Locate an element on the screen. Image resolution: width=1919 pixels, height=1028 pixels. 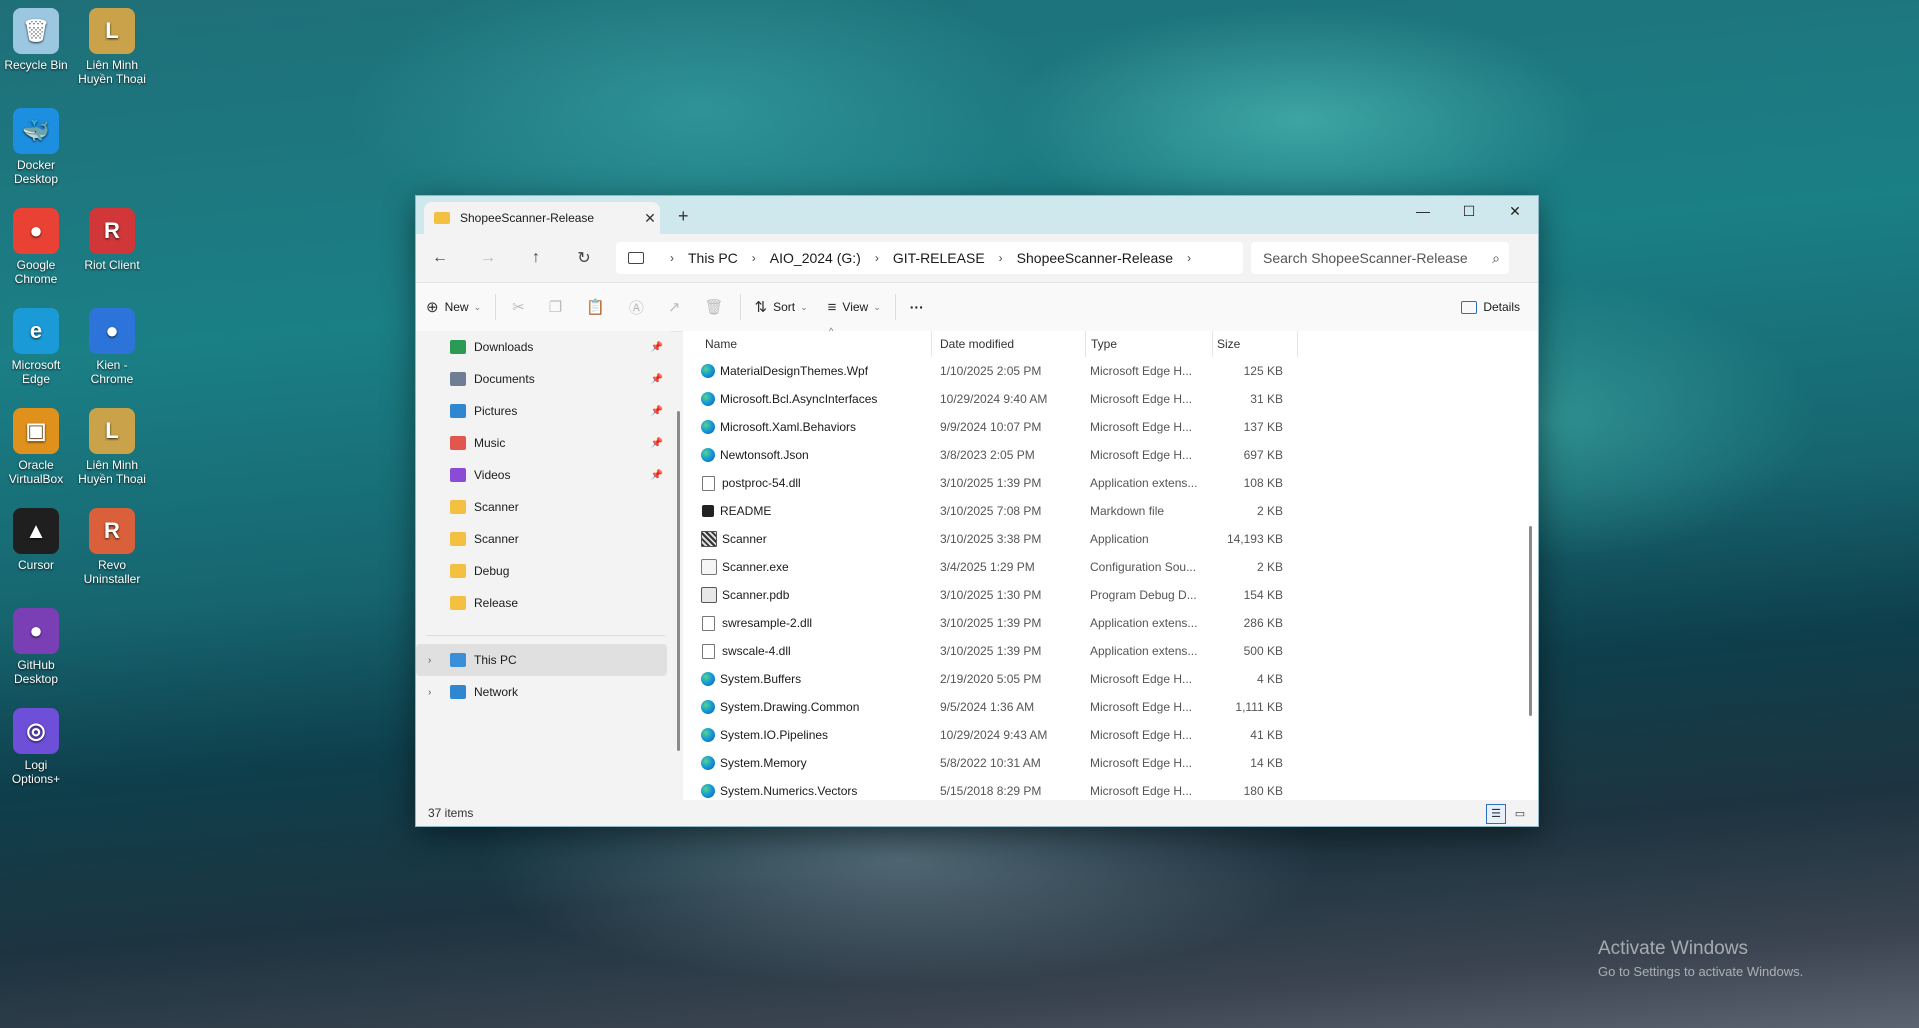
file-name-cell: Scanner.exe is located at coordinates (807, 567).